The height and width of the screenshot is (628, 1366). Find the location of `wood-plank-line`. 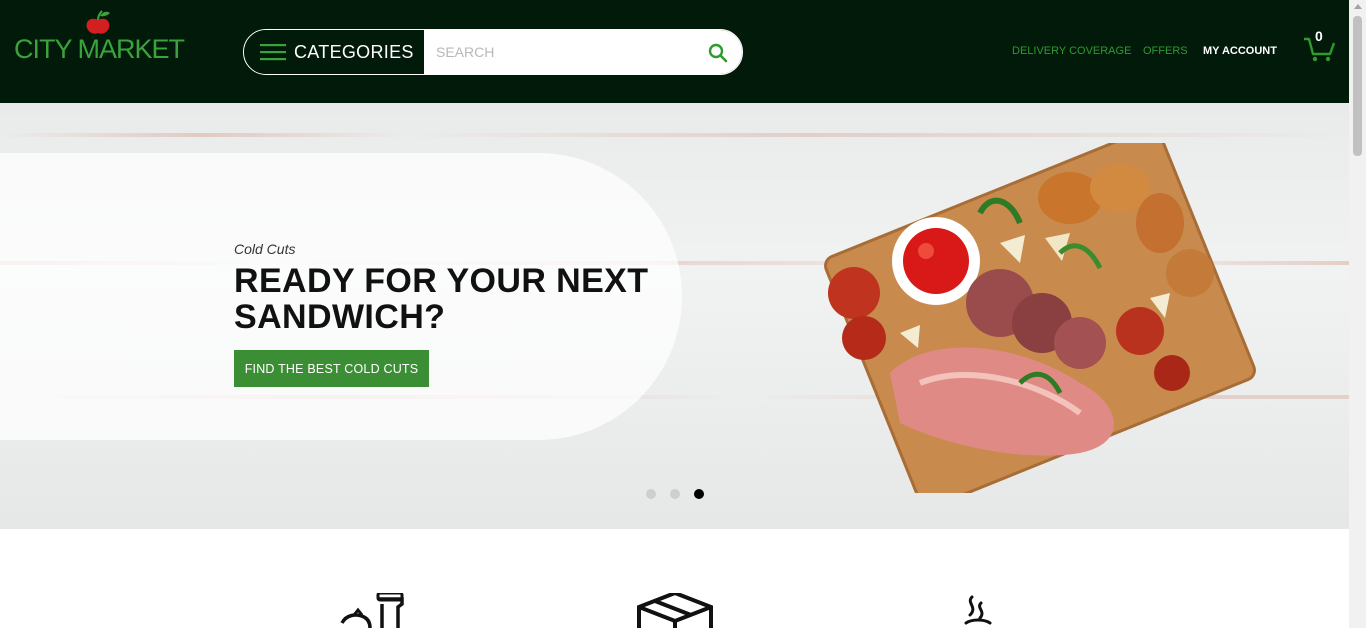

wood-plank-line is located at coordinates (674, 135).